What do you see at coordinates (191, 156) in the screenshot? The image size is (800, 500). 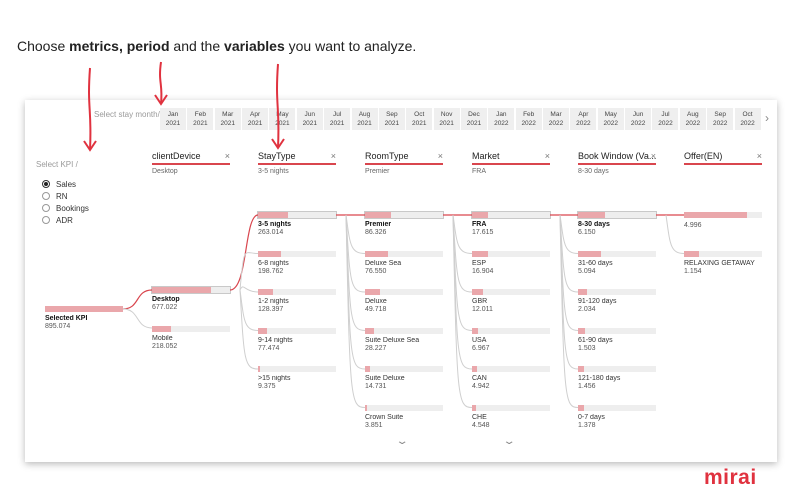 I see `column-title: clientDevice` at bounding box center [191, 156].